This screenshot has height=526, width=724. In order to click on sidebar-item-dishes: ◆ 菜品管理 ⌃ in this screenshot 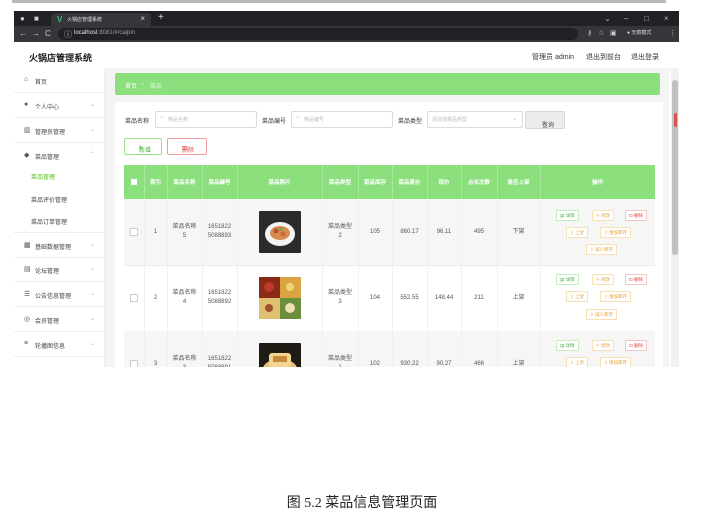, I will do `click(59, 155)`.